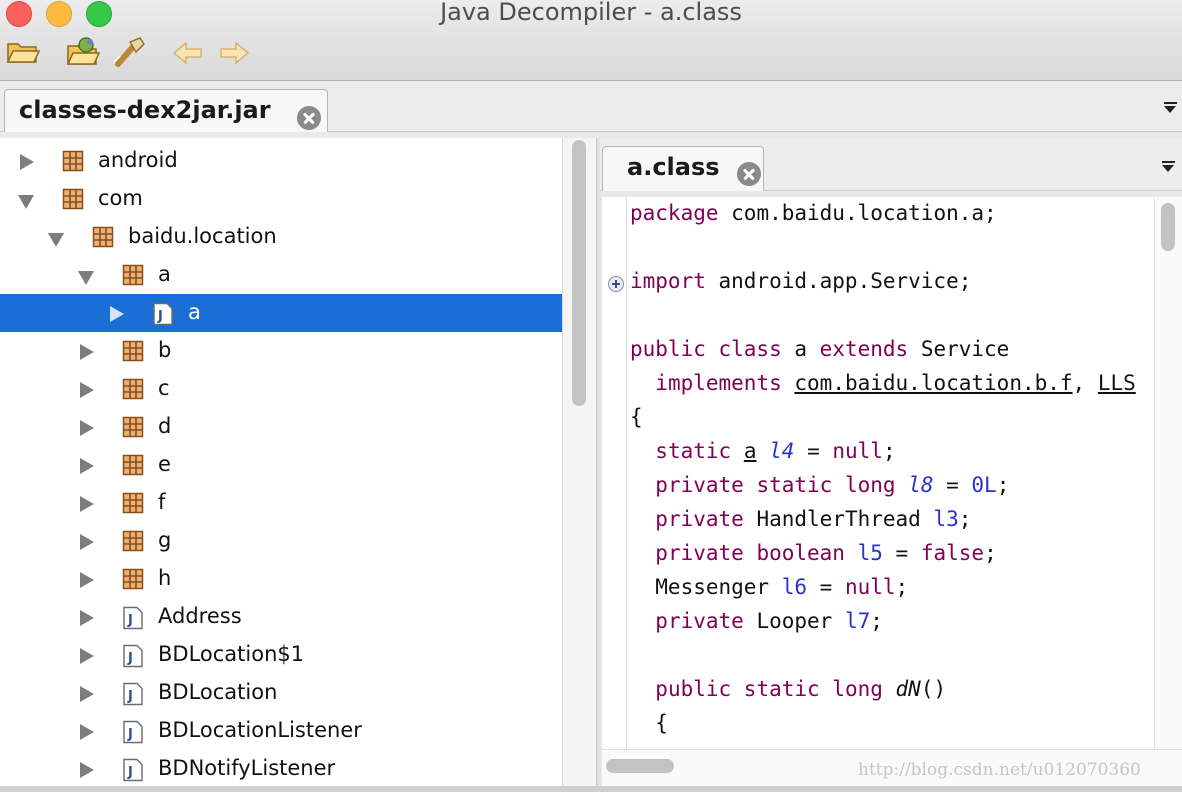 Image resolution: width=1182 pixels, height=792 pixels. I want to click on tree-item-package: a, so click(281, 275).